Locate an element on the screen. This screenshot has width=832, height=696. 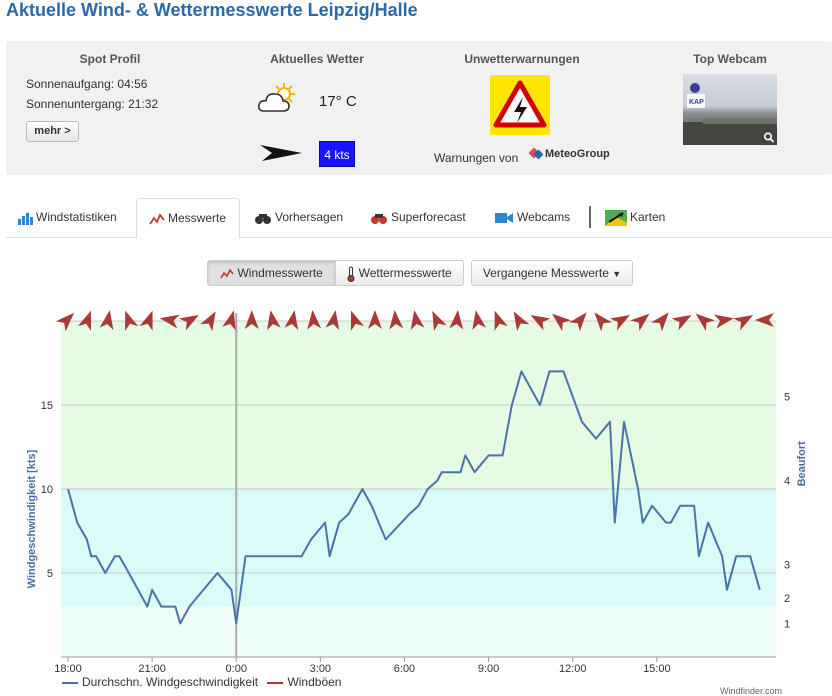
x-tick-label: 9:00 is located at coordinates (488, 669).